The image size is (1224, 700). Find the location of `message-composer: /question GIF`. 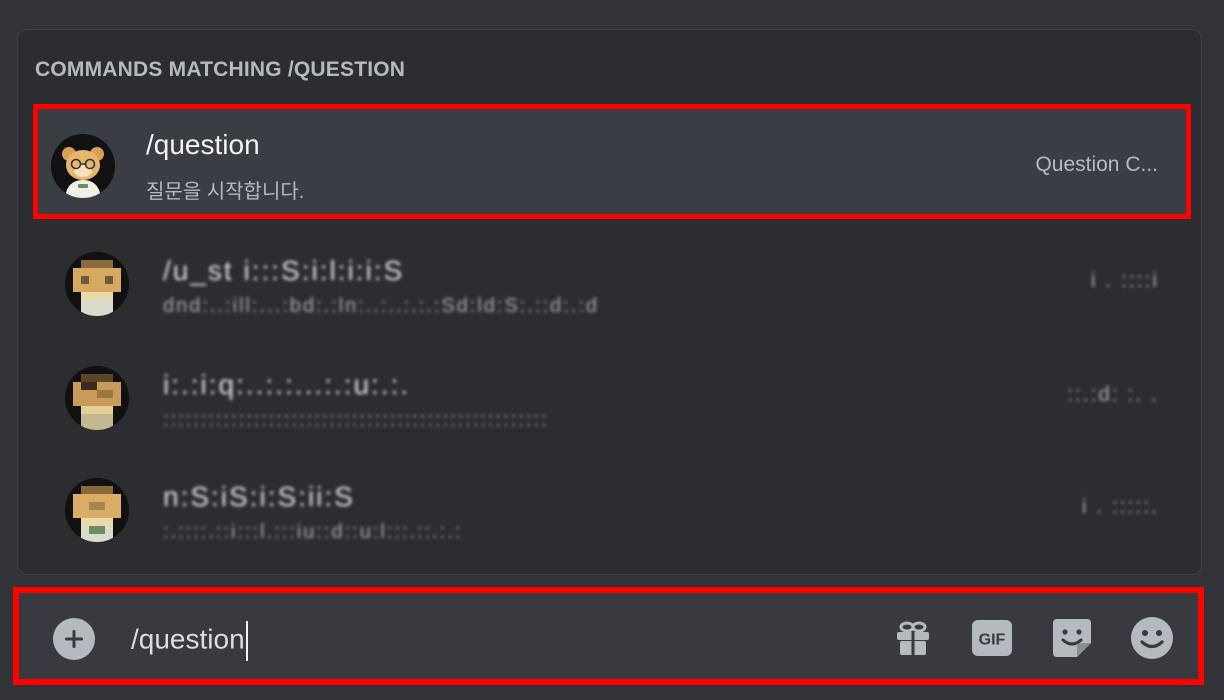

message-composer: /question GIF is located at coordinates (608, 636).